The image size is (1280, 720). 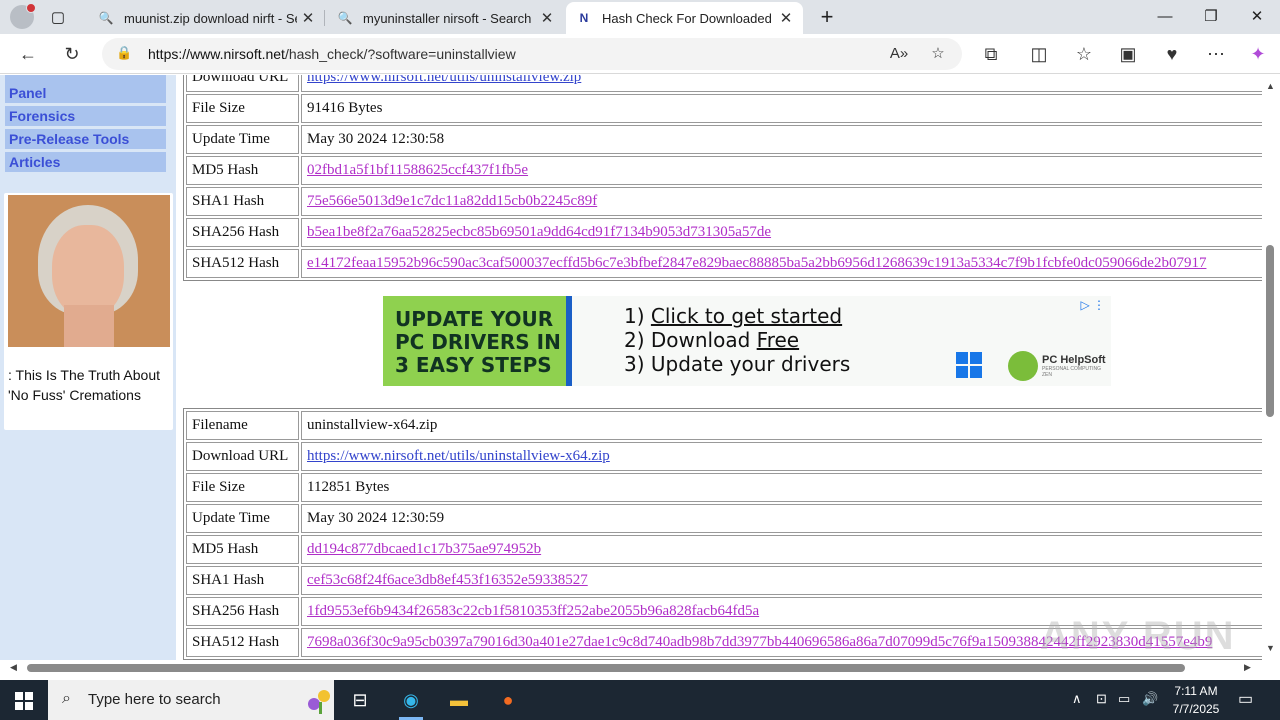 I want to click on tab-actions-icon: ▢, so click(x=58, y=17).